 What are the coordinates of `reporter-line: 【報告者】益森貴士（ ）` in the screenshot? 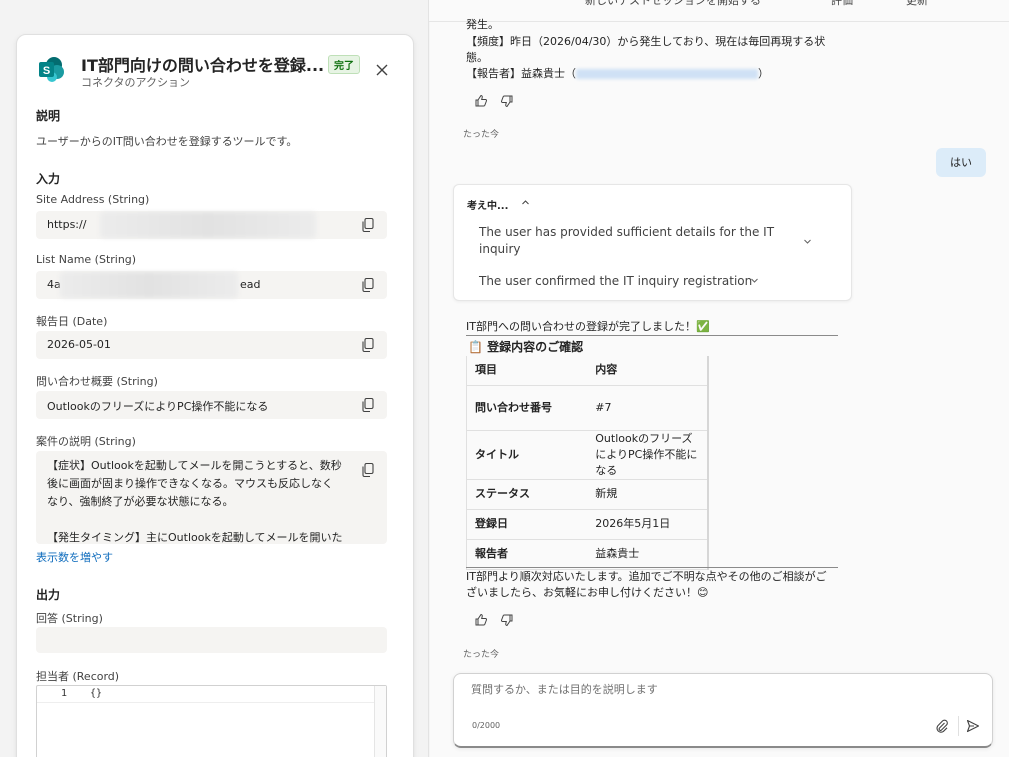 It's located at (617, 74).